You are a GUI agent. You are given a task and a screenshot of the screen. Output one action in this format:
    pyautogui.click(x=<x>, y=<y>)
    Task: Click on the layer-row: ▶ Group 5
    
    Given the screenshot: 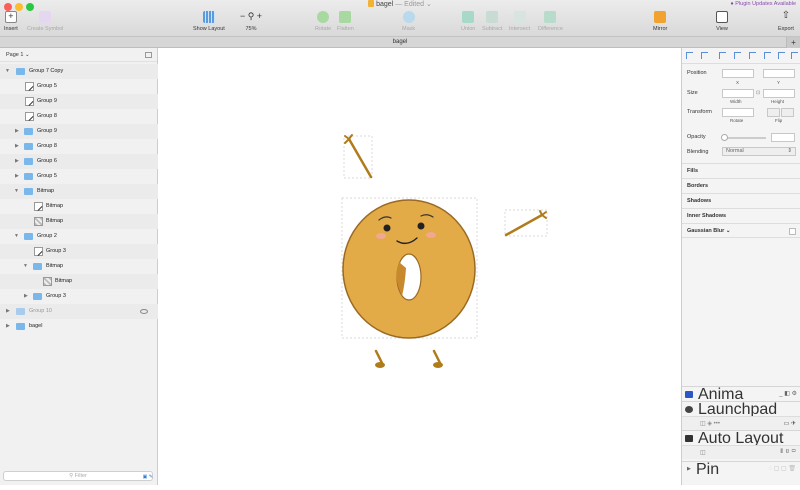 What is the action you would take?
    pyautogui.click(x=79, y=176)
    